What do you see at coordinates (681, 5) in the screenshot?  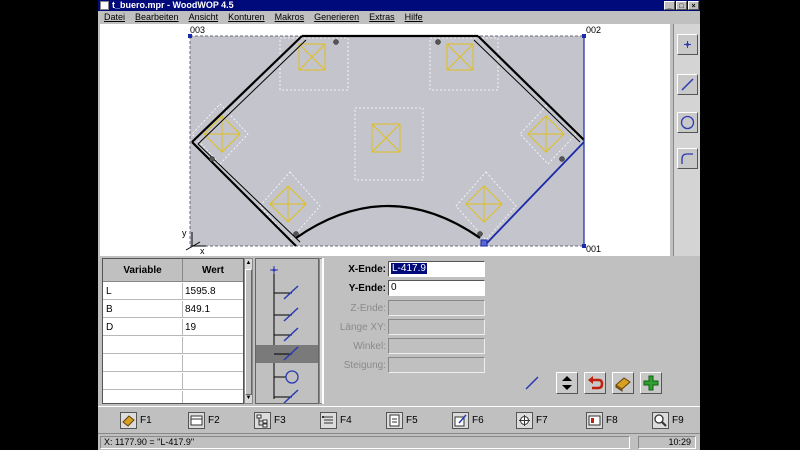 I see `maximize-button: □` at bounding box center [681, 5].